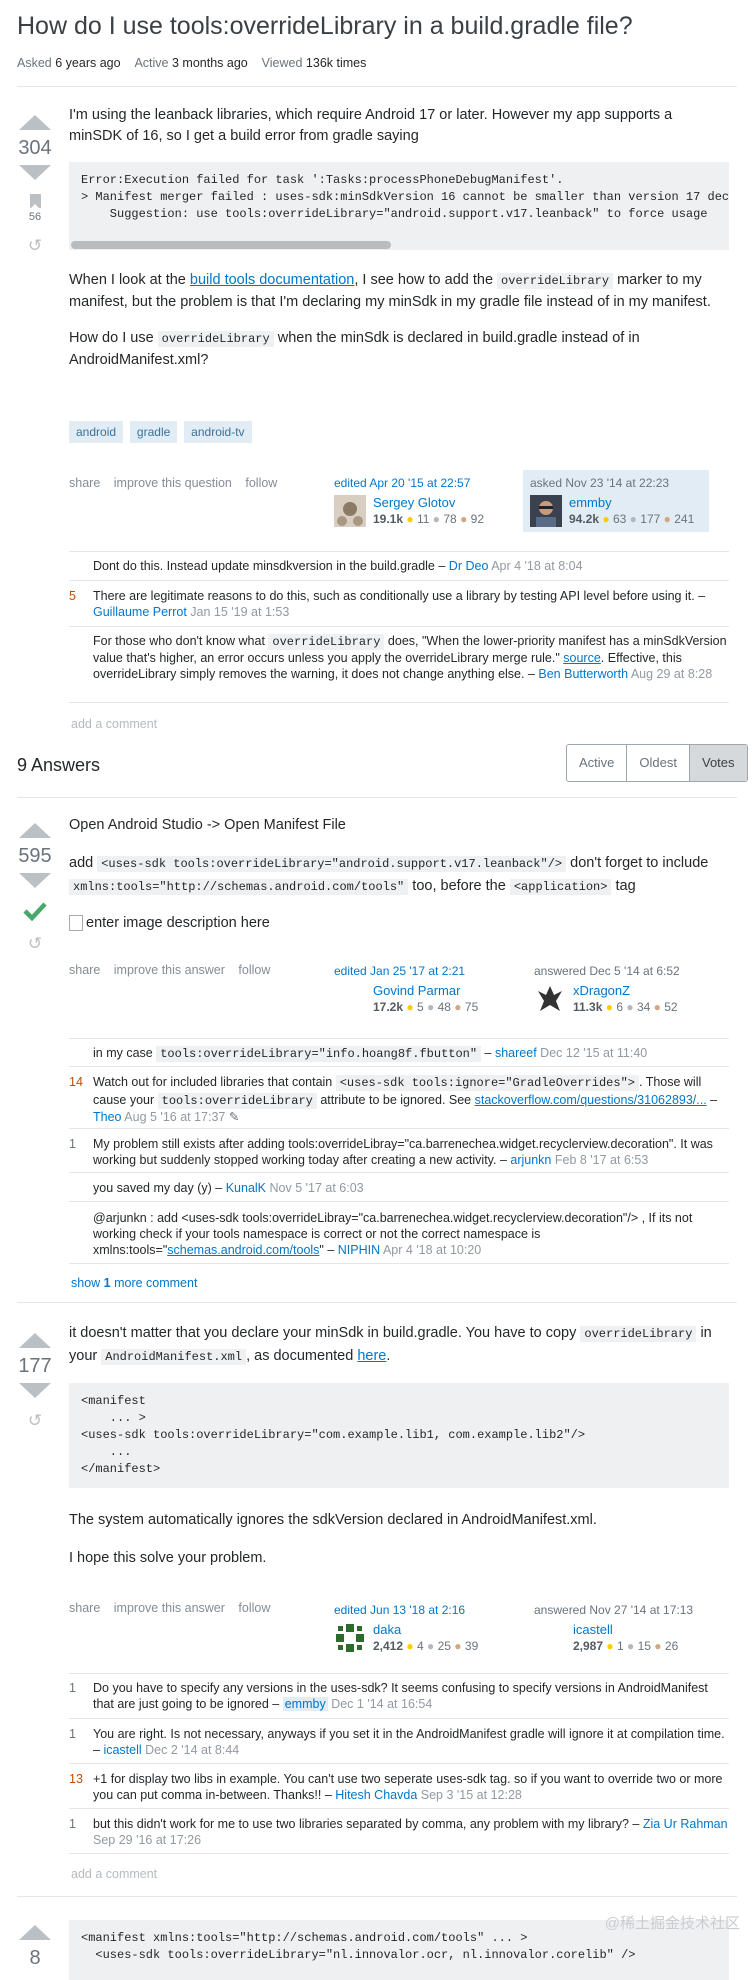 This screenshot has height=1980, width=754. I want to click on viewed-value: 136k times, so click(336, 63).